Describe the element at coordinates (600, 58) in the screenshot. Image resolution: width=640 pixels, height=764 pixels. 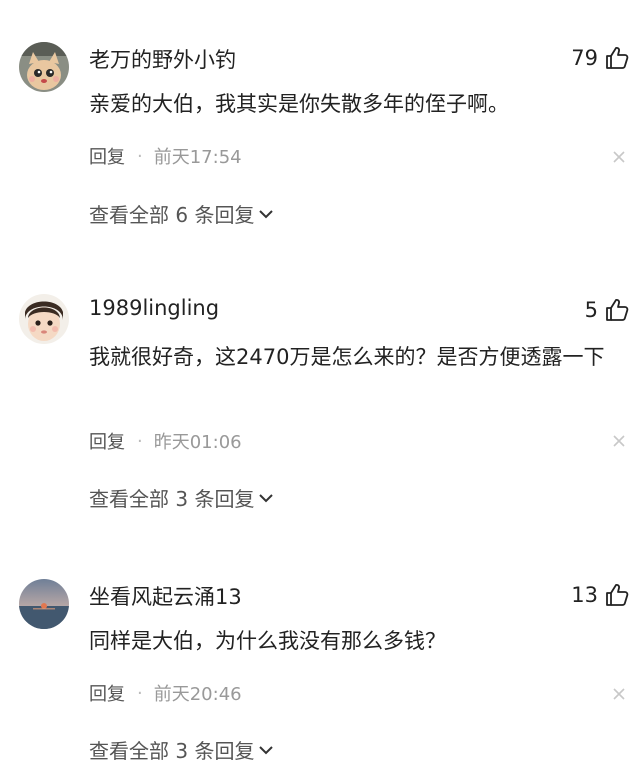
I see `like-control: 79` at that location.